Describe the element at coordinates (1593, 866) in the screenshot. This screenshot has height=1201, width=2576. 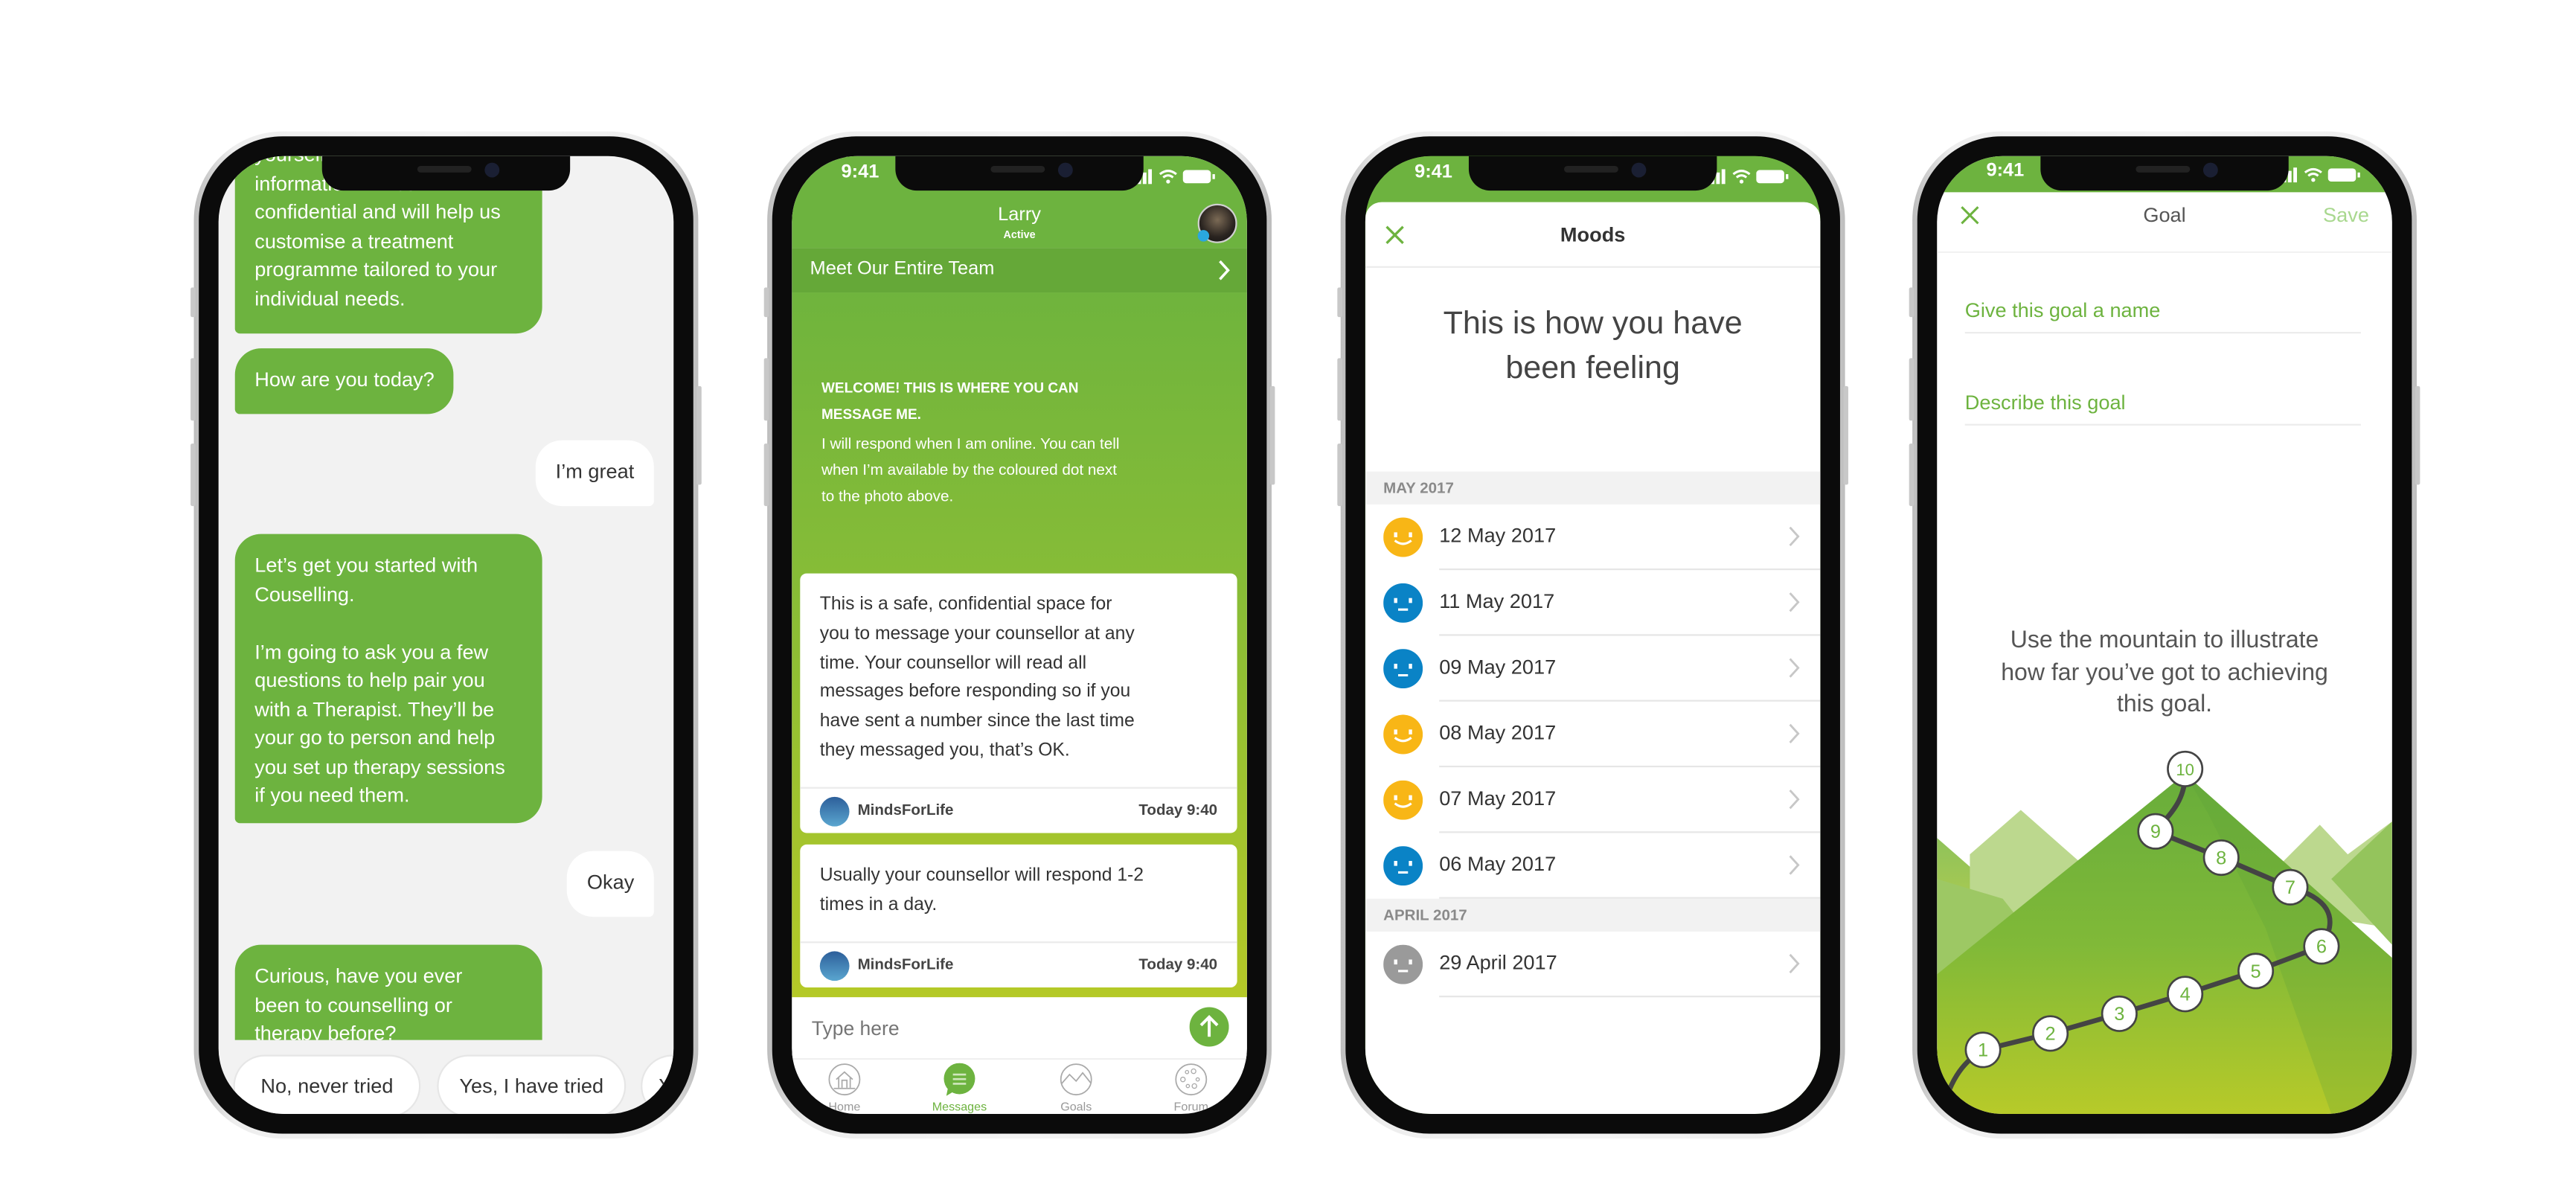
I see `mood-row: 06 May 2017` at that location.